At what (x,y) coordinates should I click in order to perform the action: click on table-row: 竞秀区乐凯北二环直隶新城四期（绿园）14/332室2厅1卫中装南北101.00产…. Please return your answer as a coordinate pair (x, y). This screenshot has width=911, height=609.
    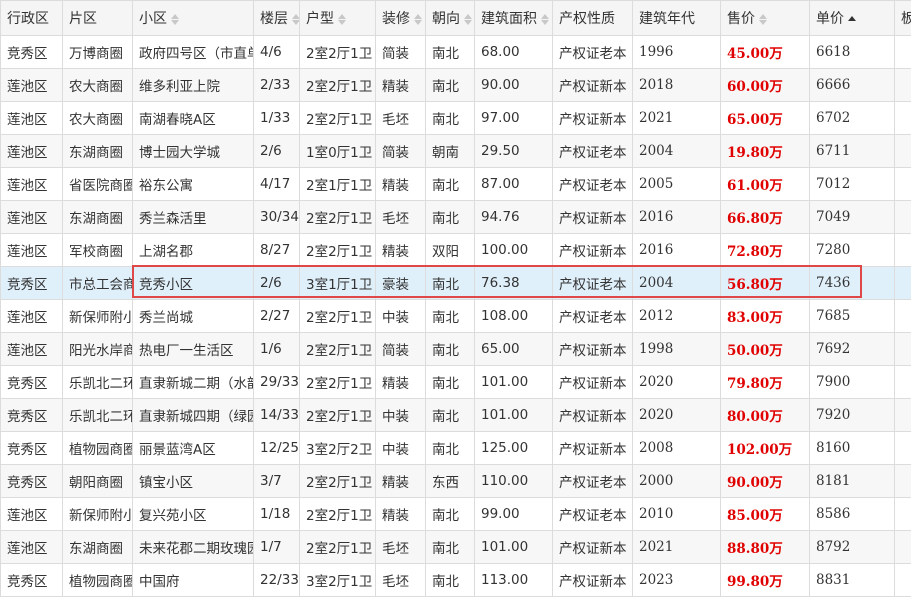
    Looking at the image, I should click on (455, 415).